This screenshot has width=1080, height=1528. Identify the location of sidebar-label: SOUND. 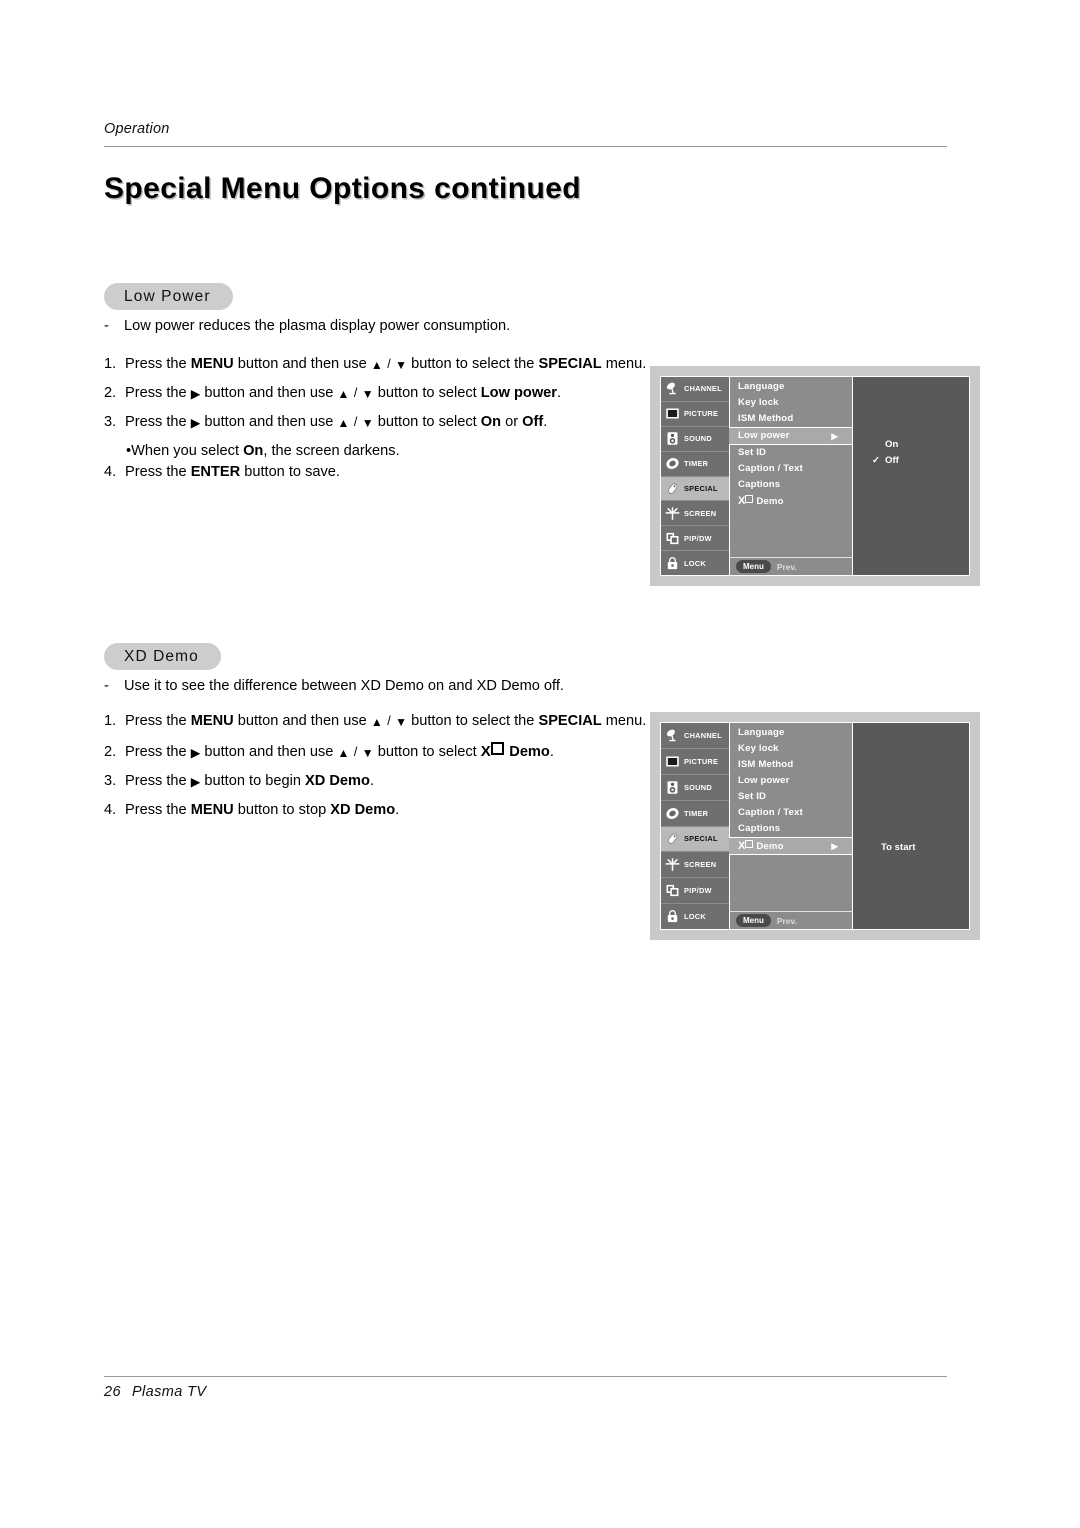
(698, 787).